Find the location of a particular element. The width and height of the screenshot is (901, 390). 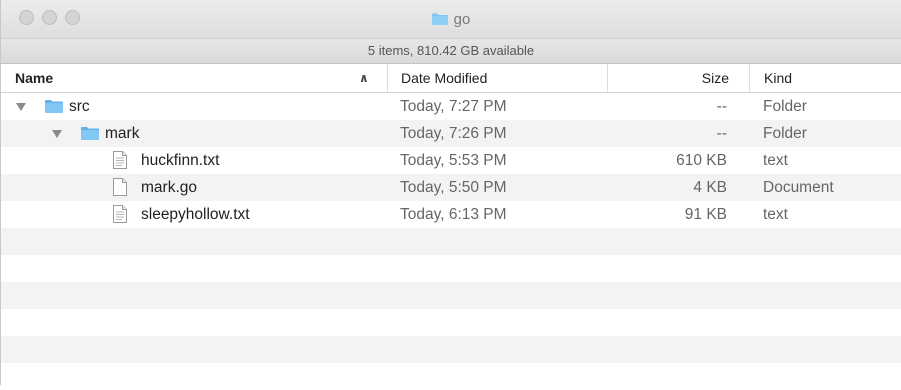

title-bar: go is located at coordinates (451, 19).